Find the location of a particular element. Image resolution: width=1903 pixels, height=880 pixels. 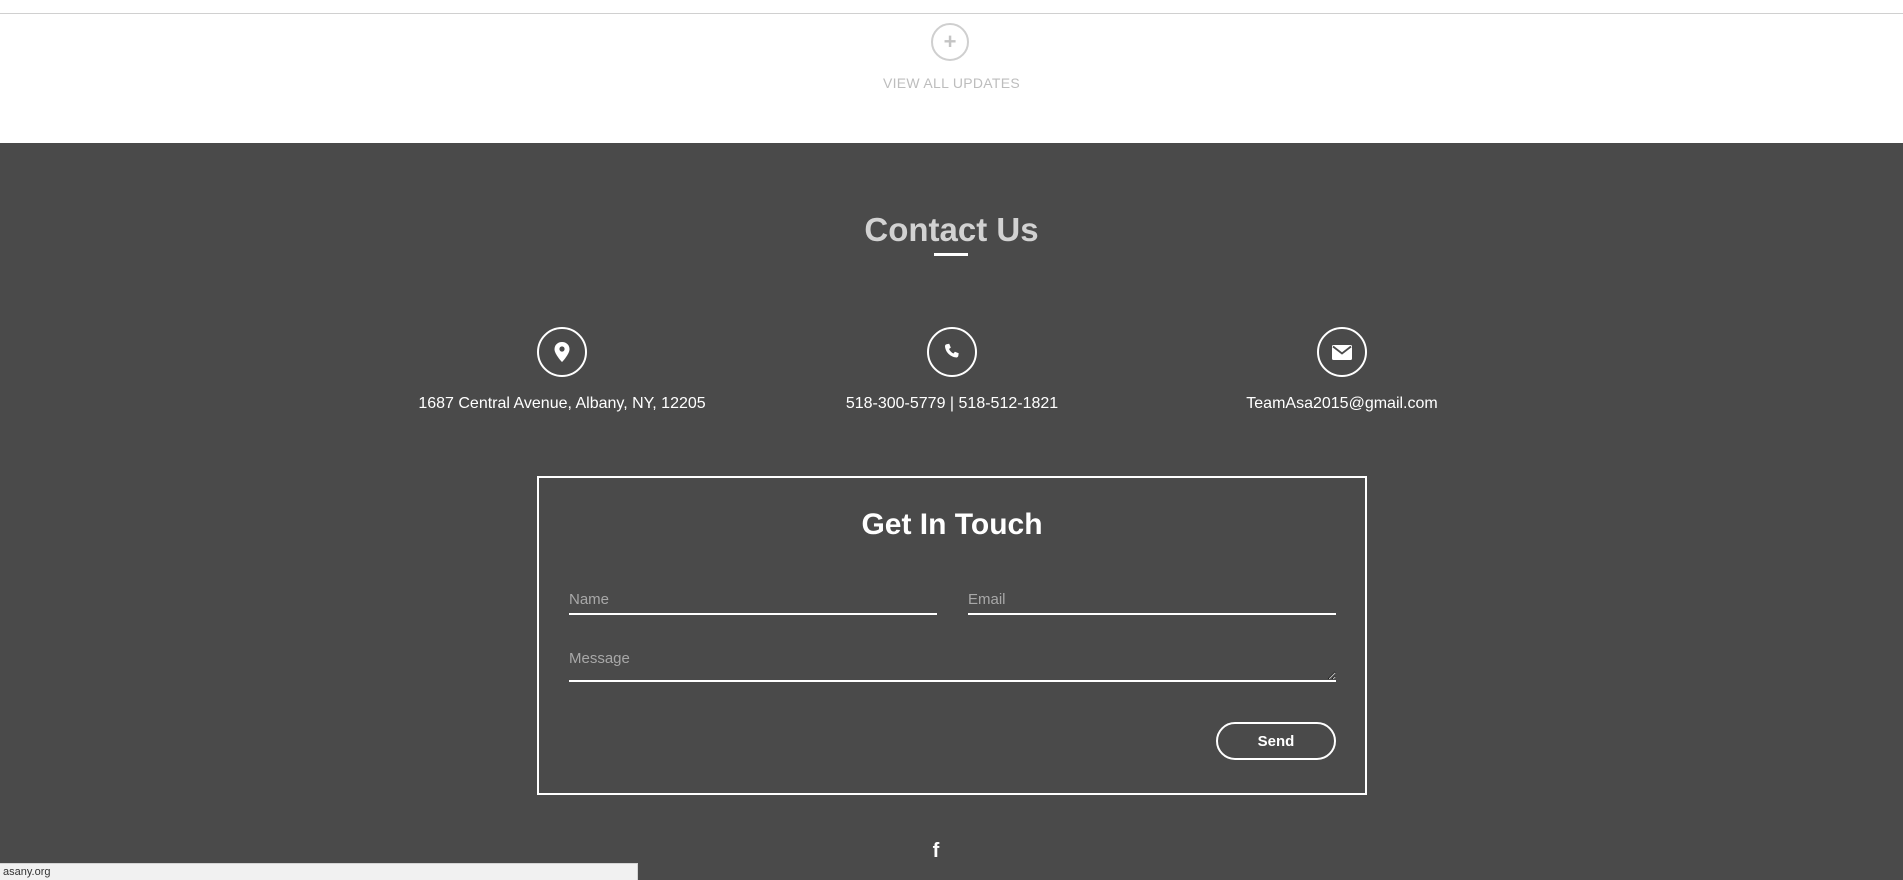

view-all-updates-link: VIEW ALL UPDATES is located at coordinates (951, 83).